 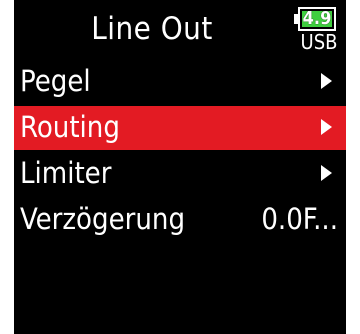 I want to click on battery-indicator: 4.9 USB, so click(x=317, y=30).